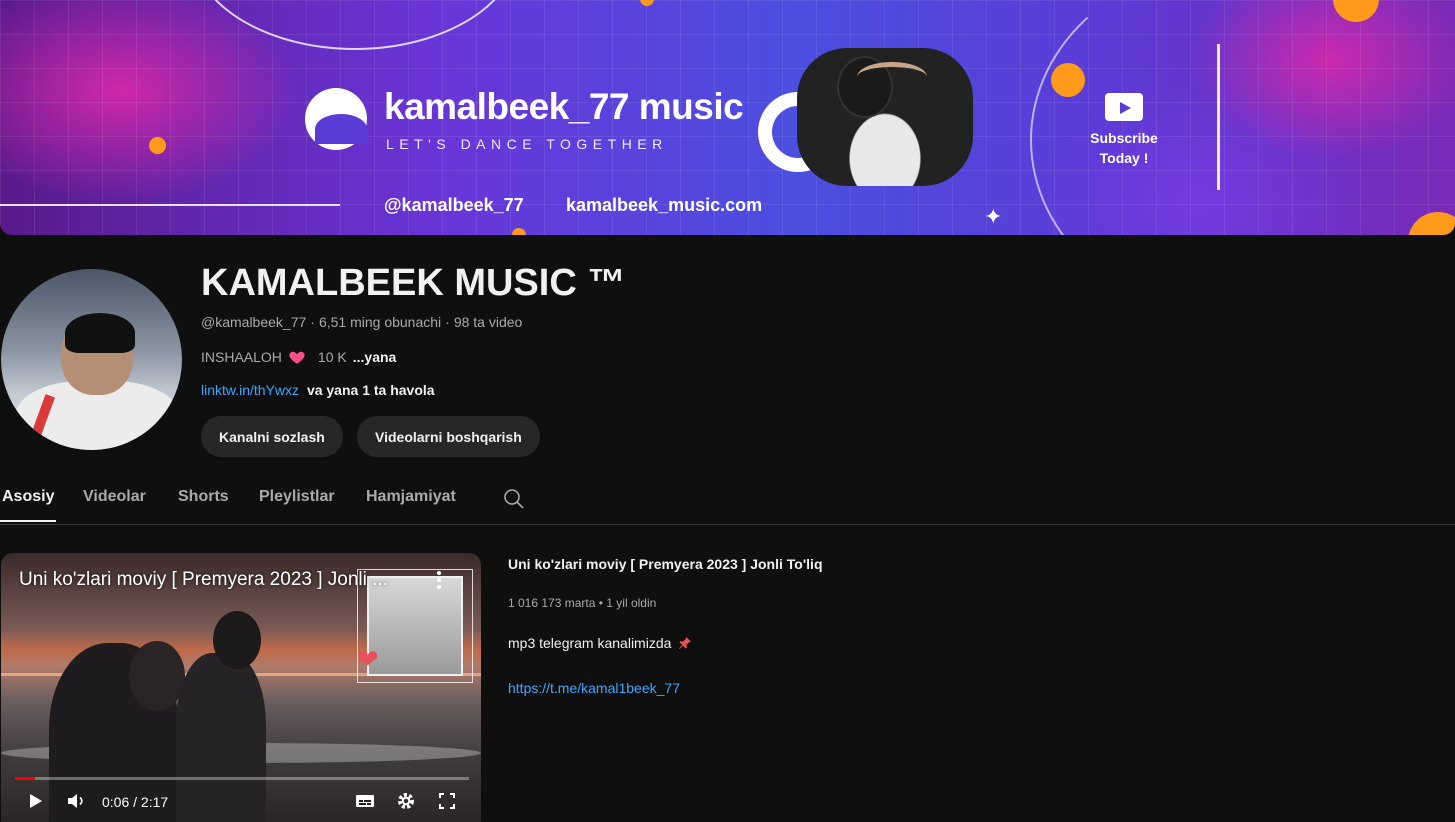 This screenshot has width=1455, height=822. What do you see at coordinates (371, 390) in the screenshot?
I see `more-links: va yana 1 ta havola` at bounding box center [371, 390].